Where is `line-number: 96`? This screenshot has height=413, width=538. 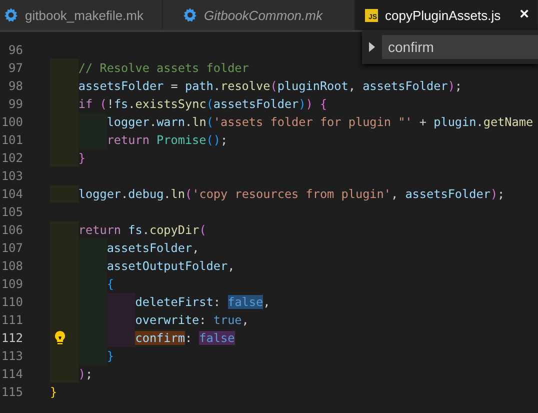
line-number: 96 is located at coordinates (15, 50).